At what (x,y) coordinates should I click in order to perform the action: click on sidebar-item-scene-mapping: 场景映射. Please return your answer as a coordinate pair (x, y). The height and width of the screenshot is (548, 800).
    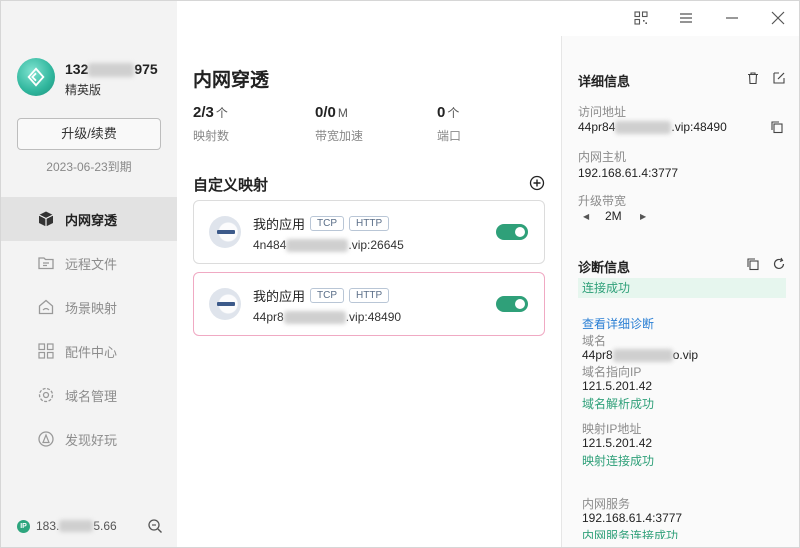
    Looking at the image, I should click on (89, 307).